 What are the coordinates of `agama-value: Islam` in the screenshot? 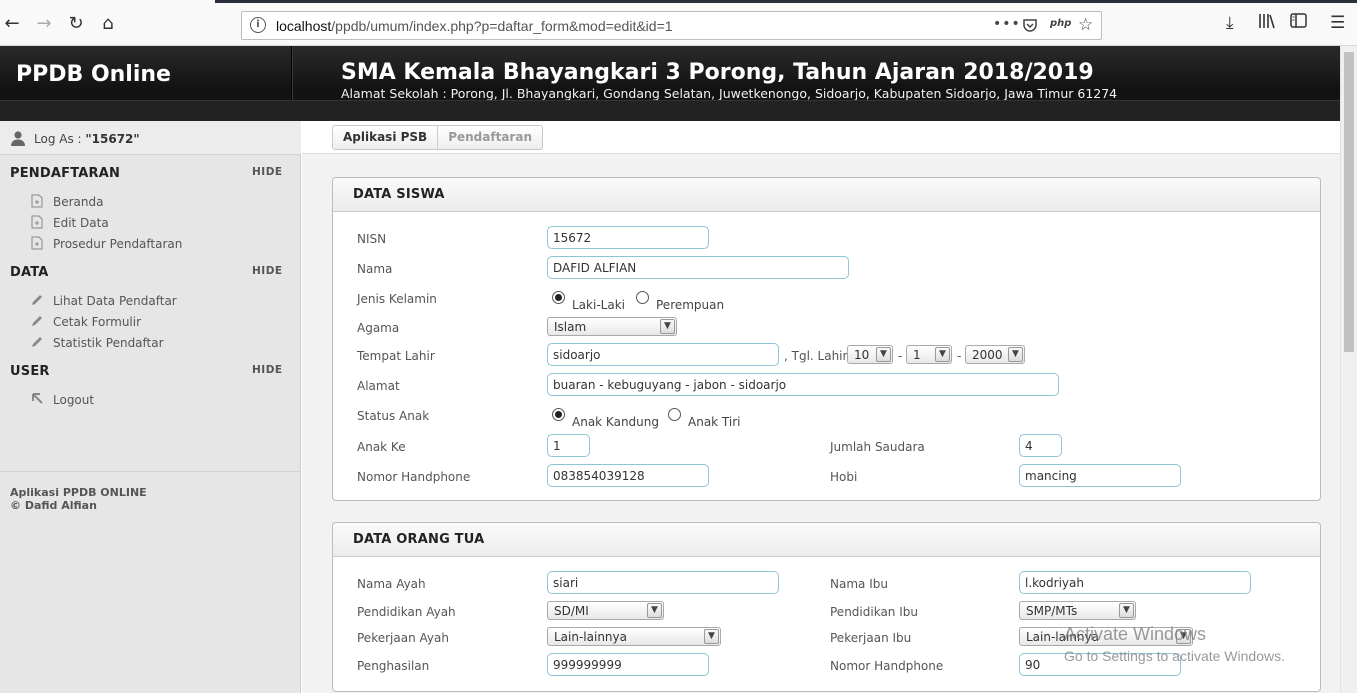 It's located at (570, 327).